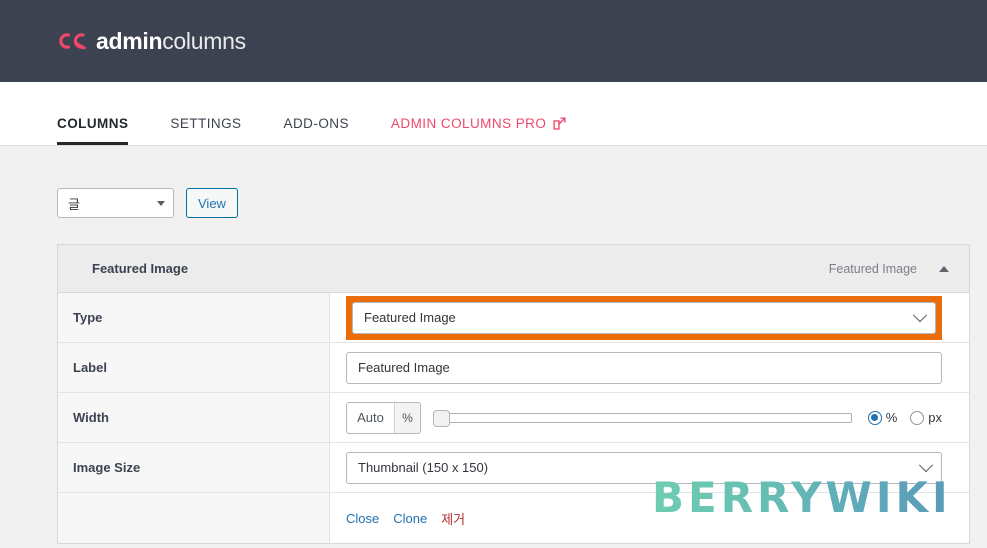 This screenshot has width=987, height=548. I want to click on type-select-value: Featured Image, so click(410, 317).